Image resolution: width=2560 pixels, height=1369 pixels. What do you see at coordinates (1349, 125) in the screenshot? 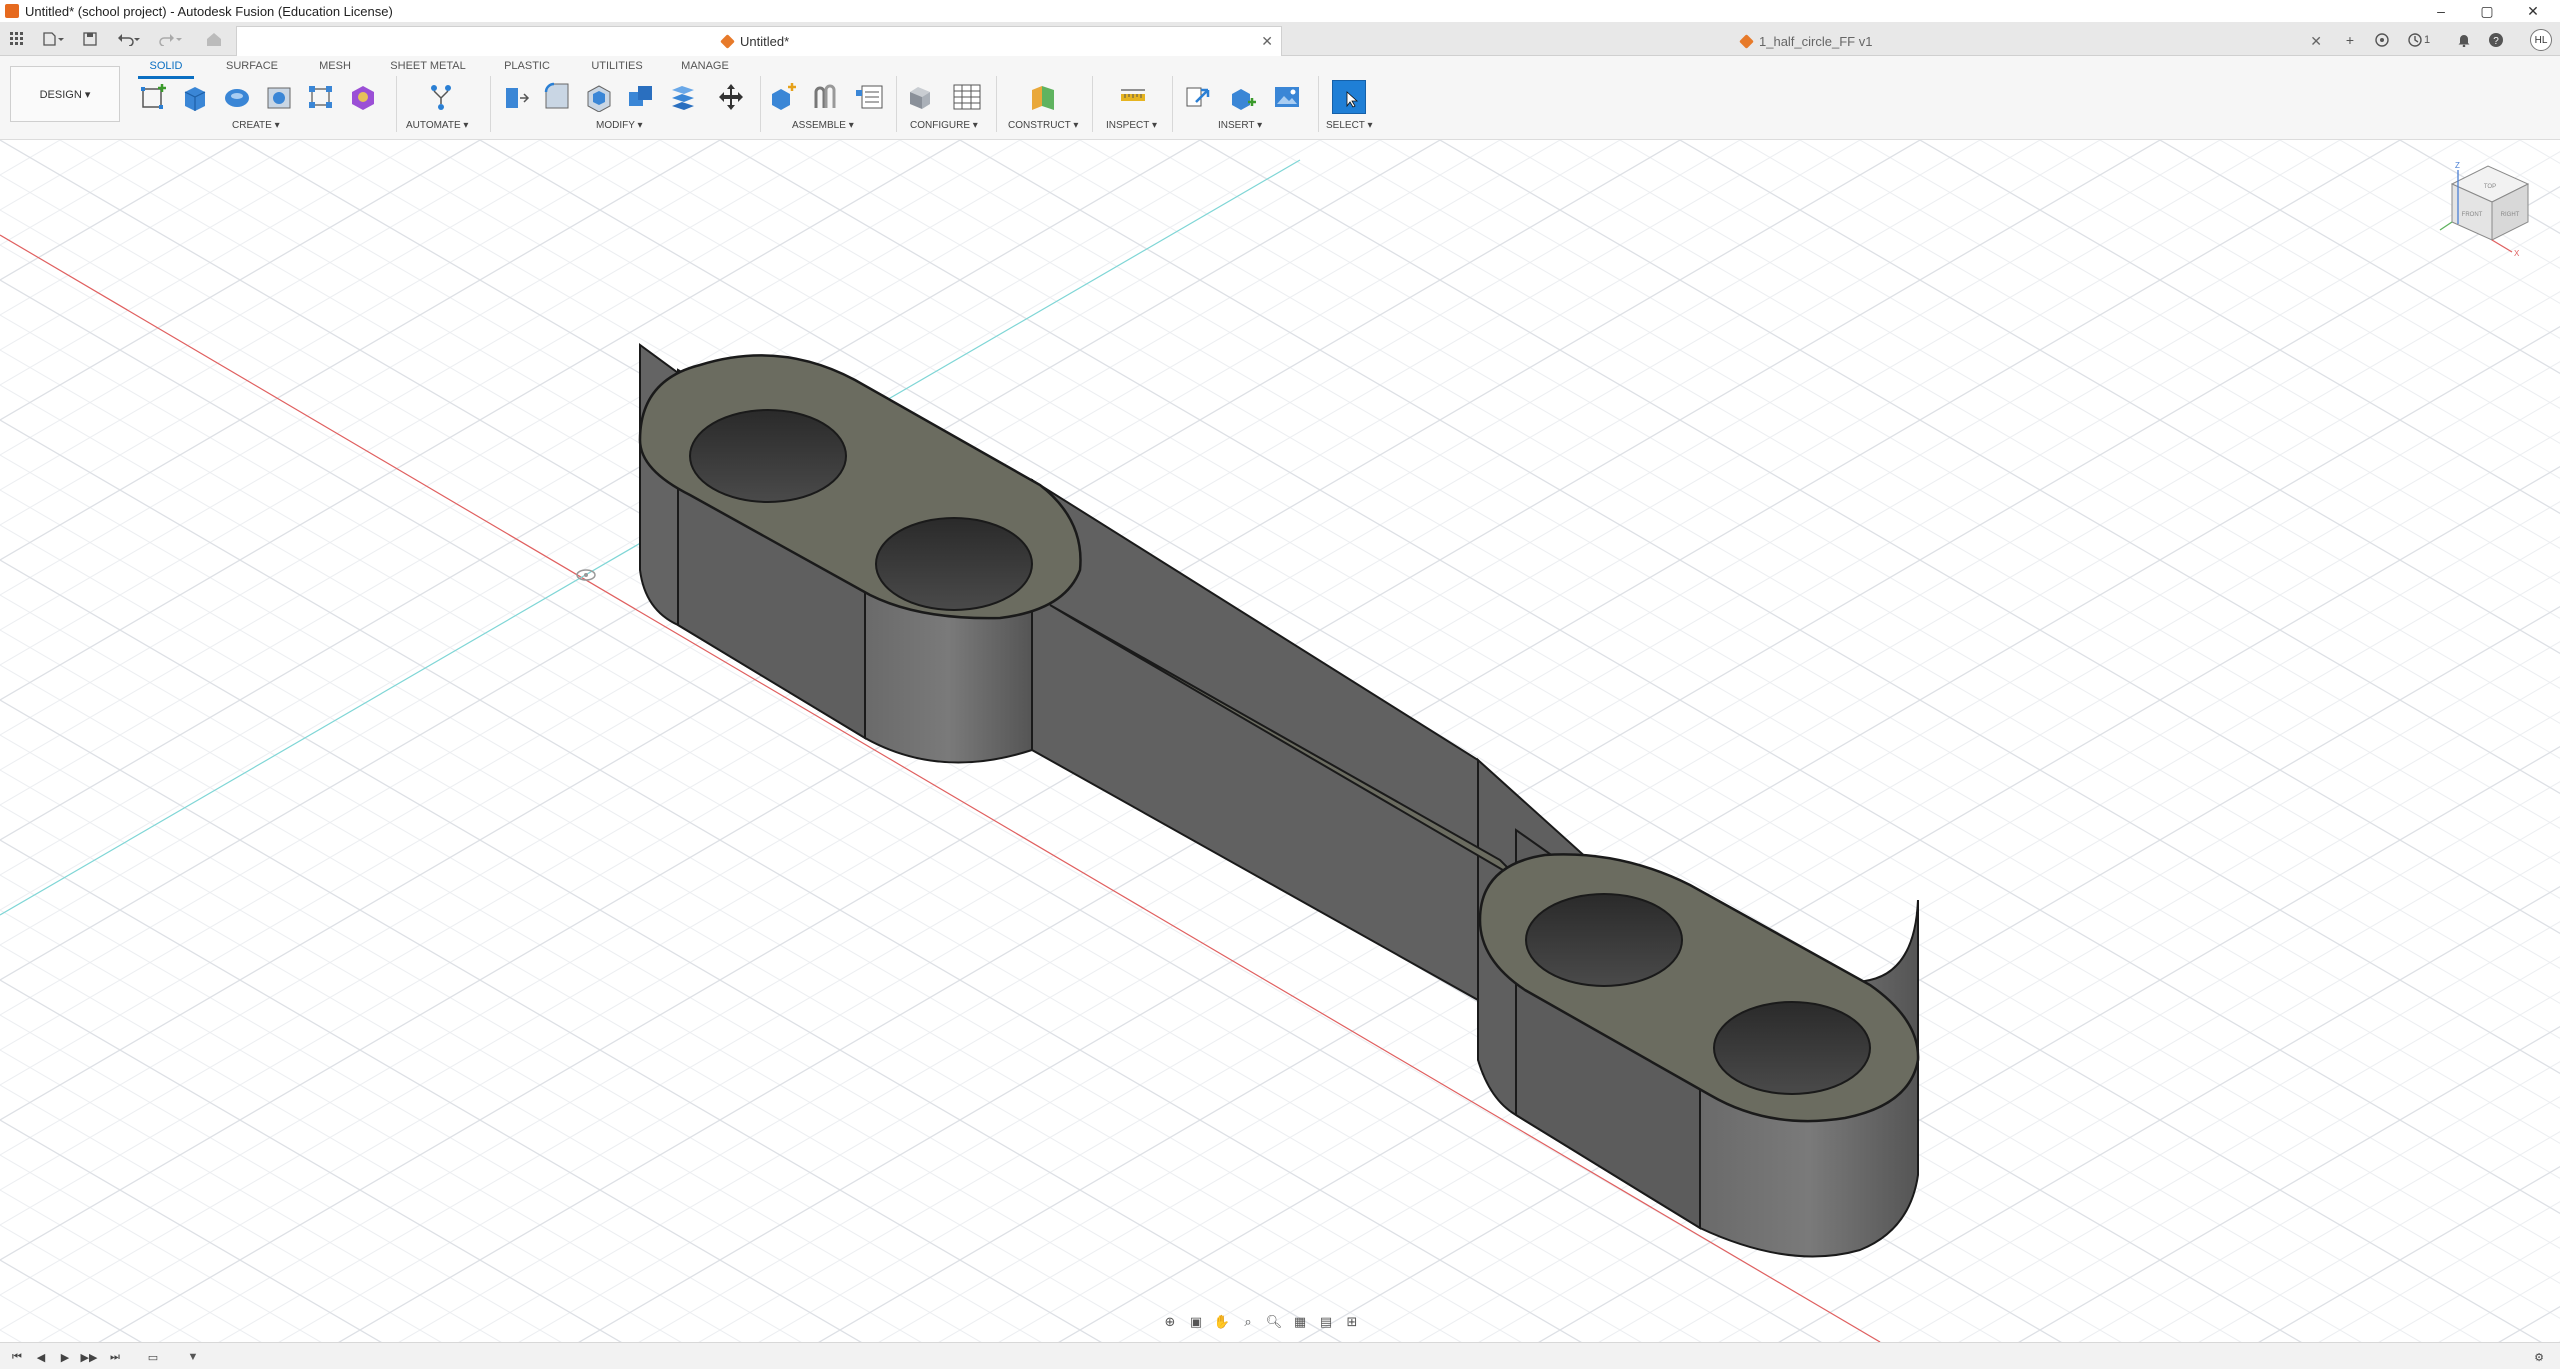
I see `select-group-label: SELECT ▾` at bounding box center [1349, 125].